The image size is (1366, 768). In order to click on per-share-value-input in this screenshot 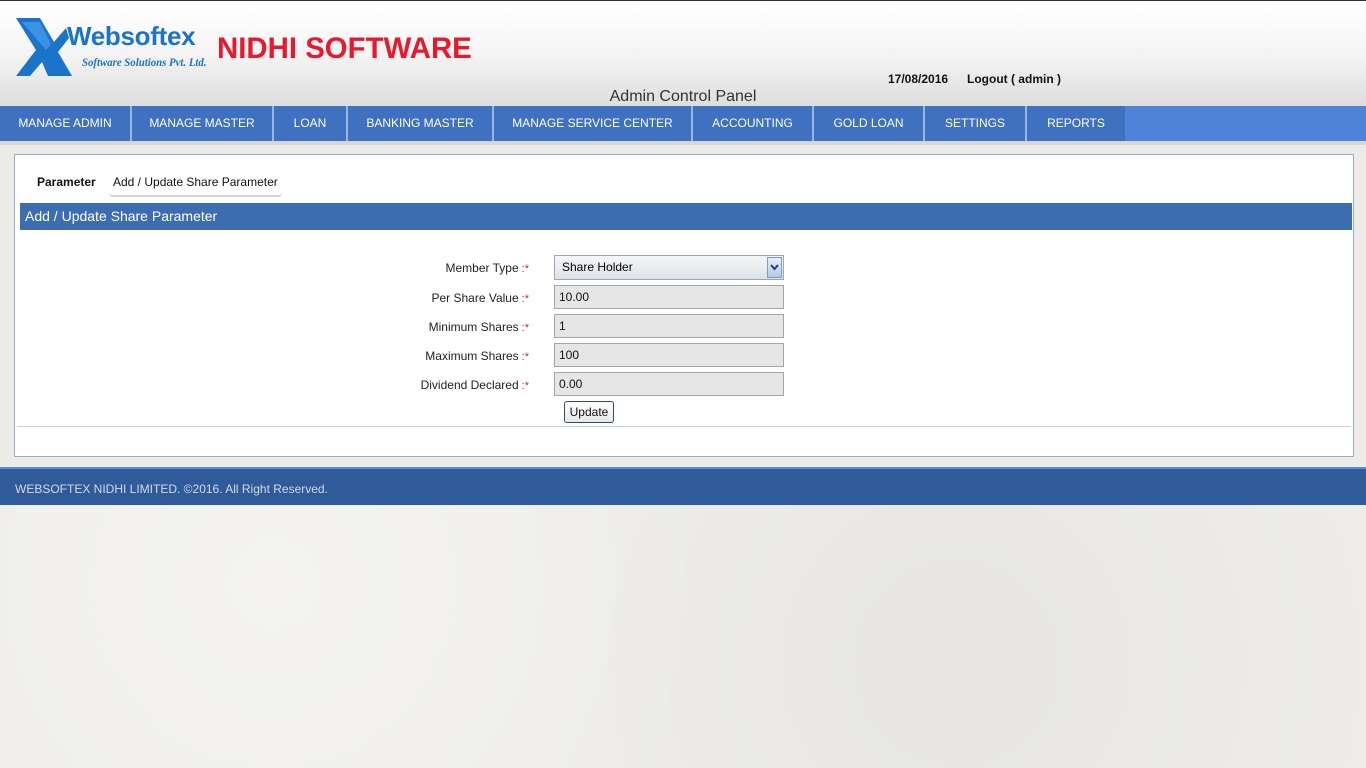, I will do `click(669, 297)`.